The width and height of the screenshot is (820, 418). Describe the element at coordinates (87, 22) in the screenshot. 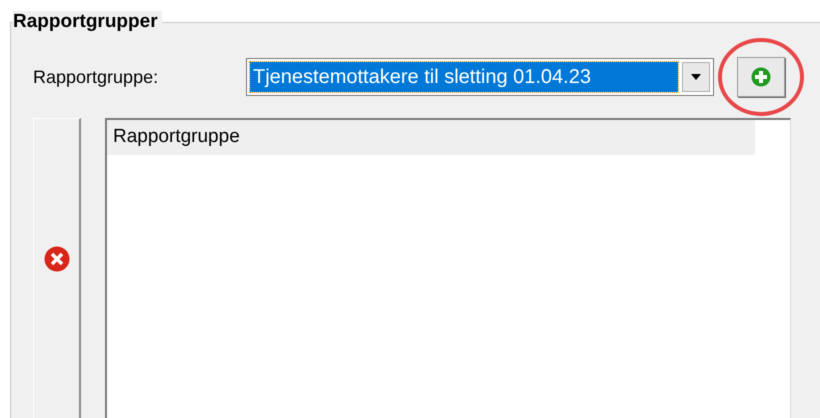

I see `group-title: Rapportgrupper` at that location.